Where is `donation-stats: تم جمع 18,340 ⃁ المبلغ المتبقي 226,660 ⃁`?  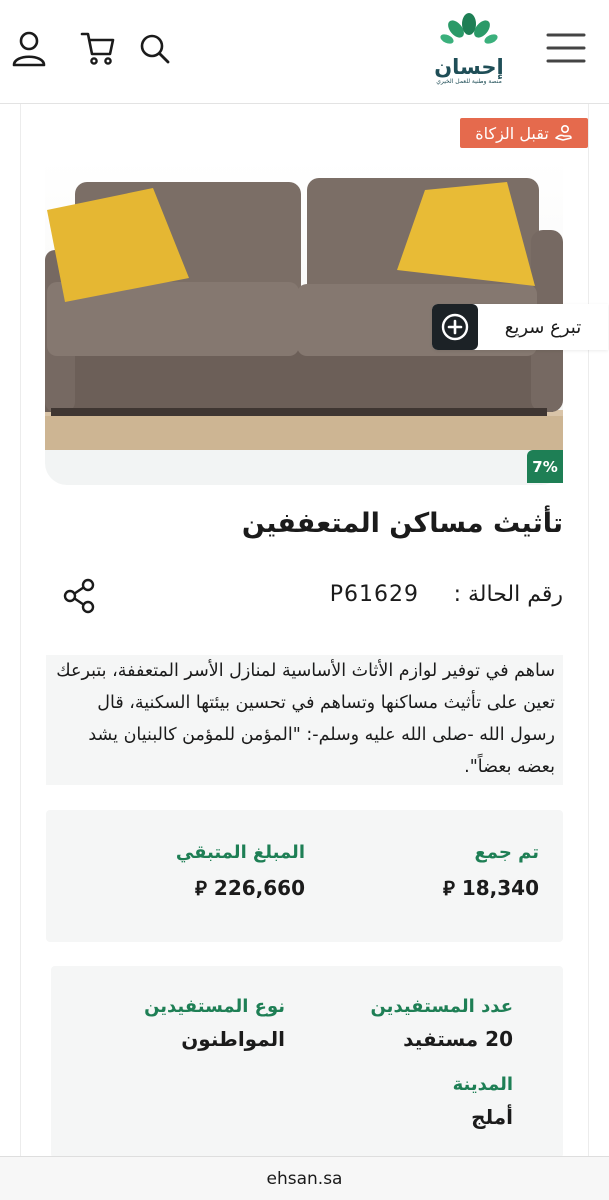 donation-stats: تم جمع 18,340 ⃁ المبلغ المتبقي 226,660 ⃁ is located at coordinates (304, 876).